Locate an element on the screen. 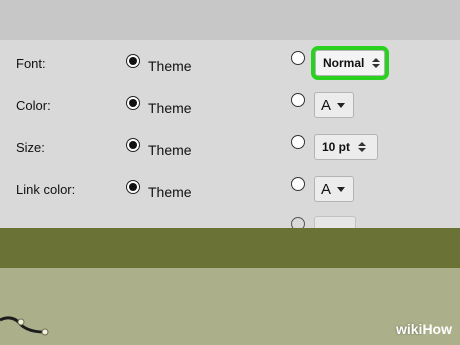 This screenshot has width=460, height=345. font-label: Font: is located at coordinates (31, 63).